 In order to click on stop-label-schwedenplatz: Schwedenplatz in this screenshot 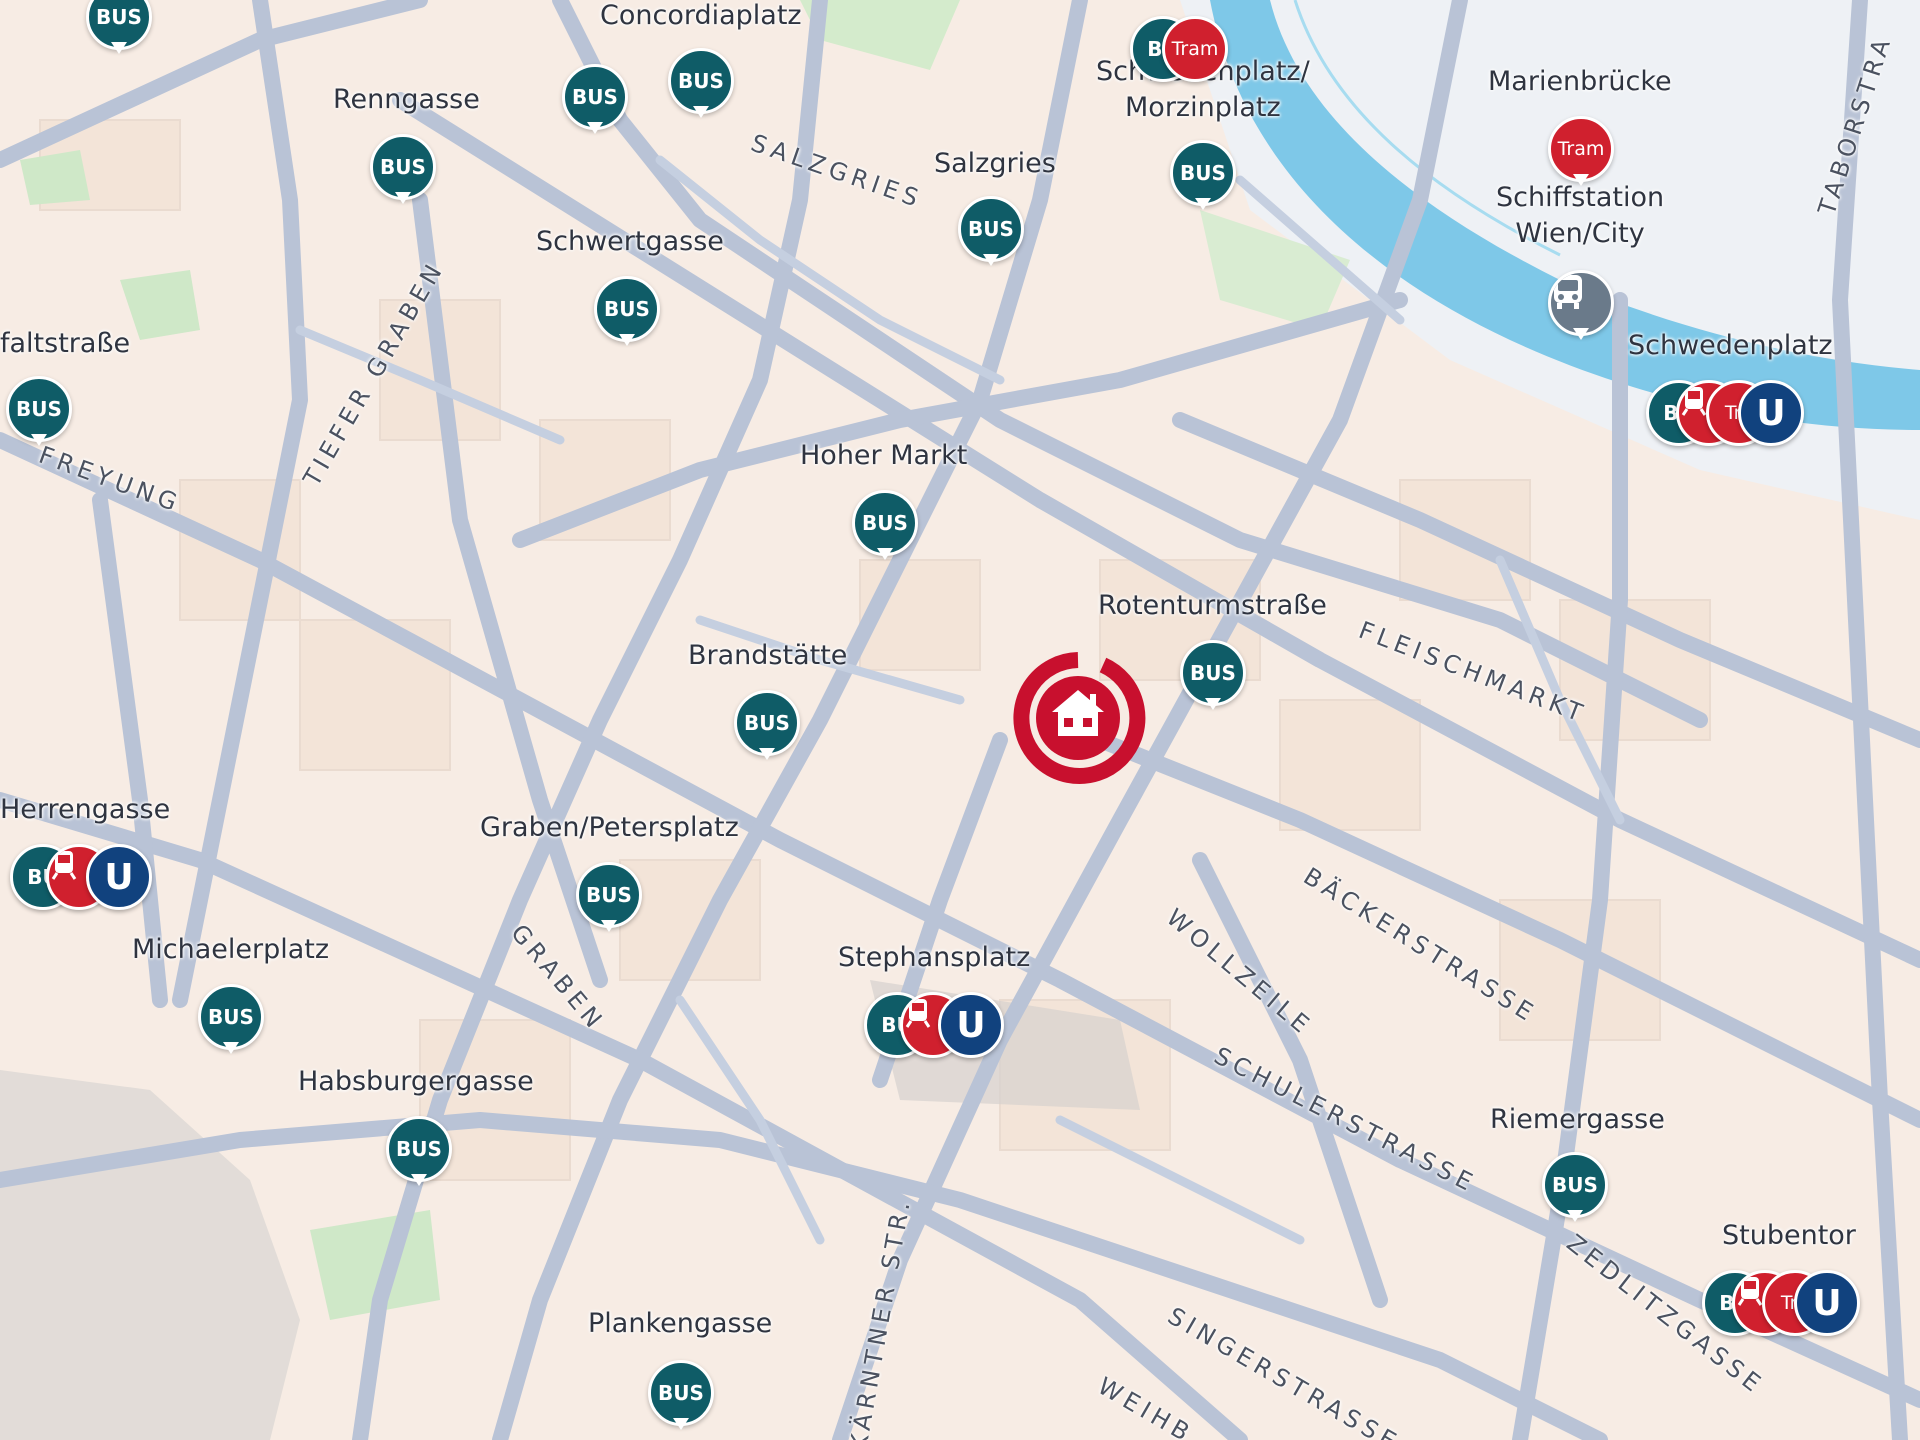, I will do `click(1730, 345)`.